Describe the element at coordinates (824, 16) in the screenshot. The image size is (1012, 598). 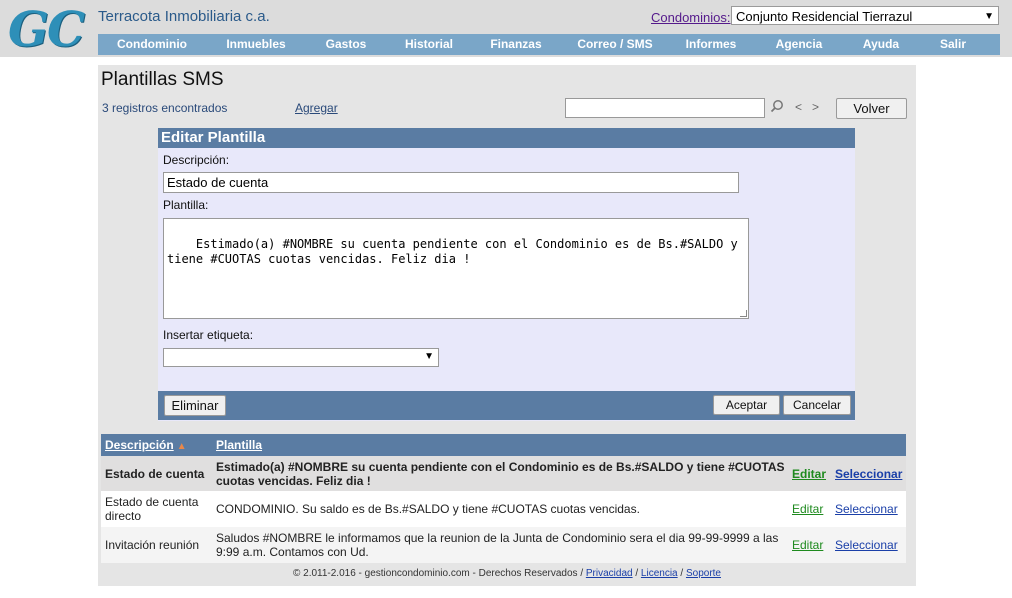
I see `condominio-select-value: Conjunto Residencial Tierrazul` at that location.